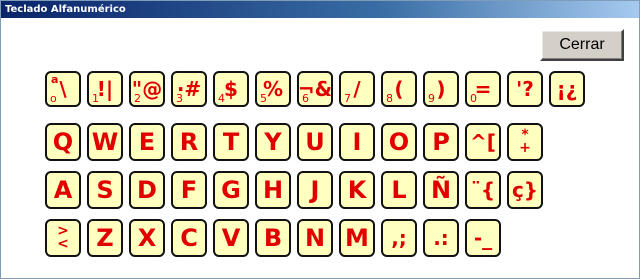 The image size is (640, 279). I want to click on key-2-10: P, so click(441, 142).